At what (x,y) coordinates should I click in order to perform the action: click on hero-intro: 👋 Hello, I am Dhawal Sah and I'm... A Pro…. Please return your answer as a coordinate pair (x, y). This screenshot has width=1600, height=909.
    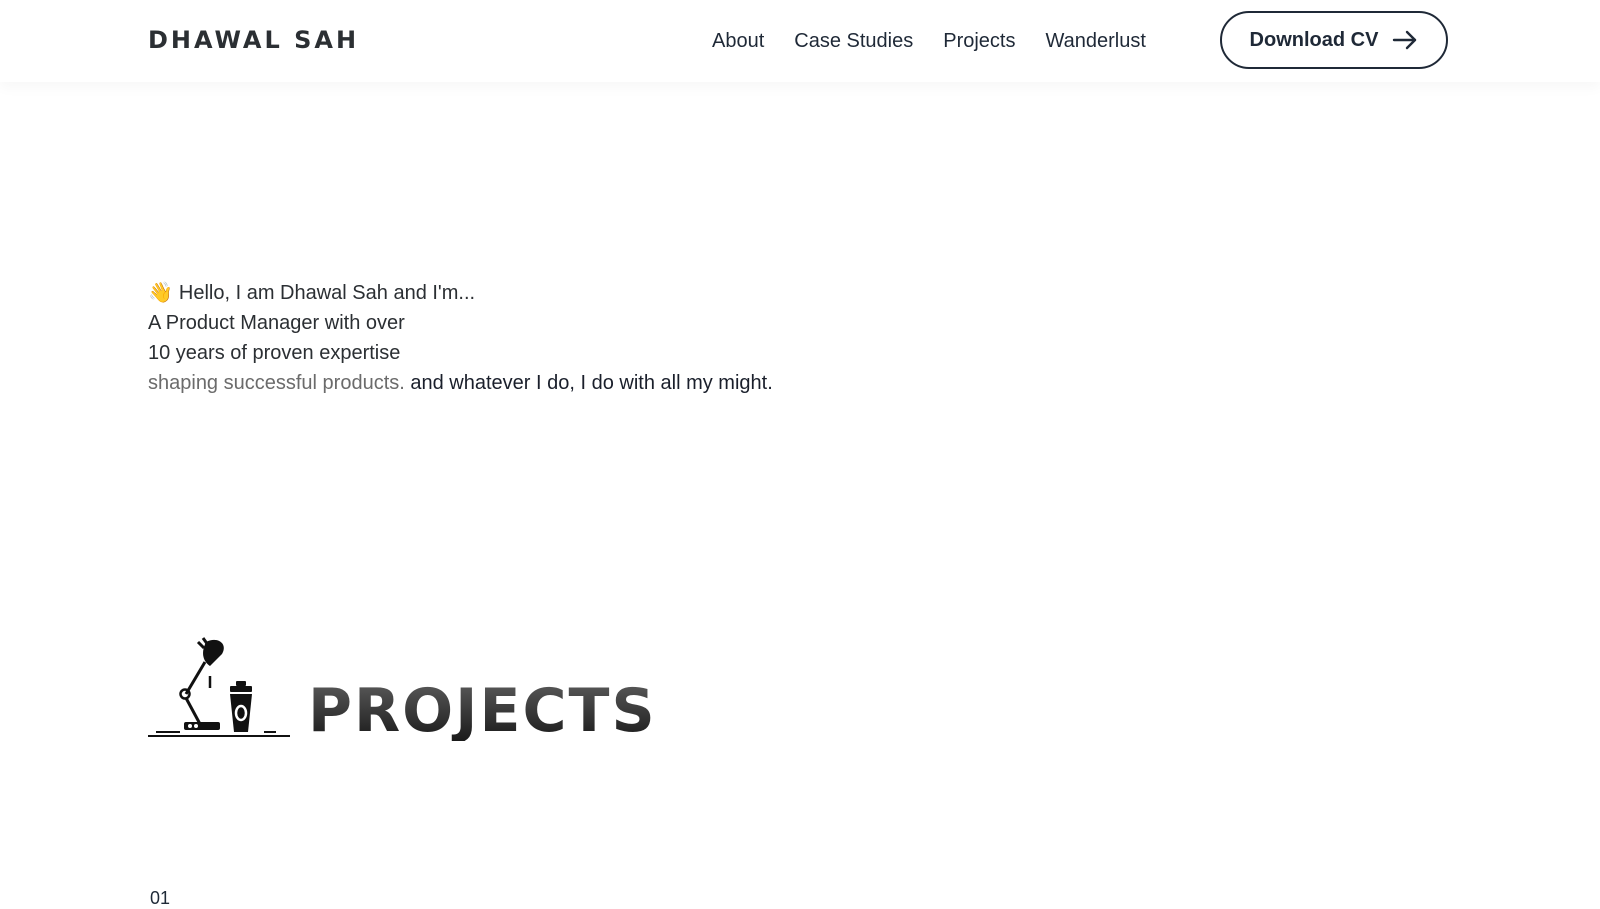
    Looking at the image, I should click on (460, 338).